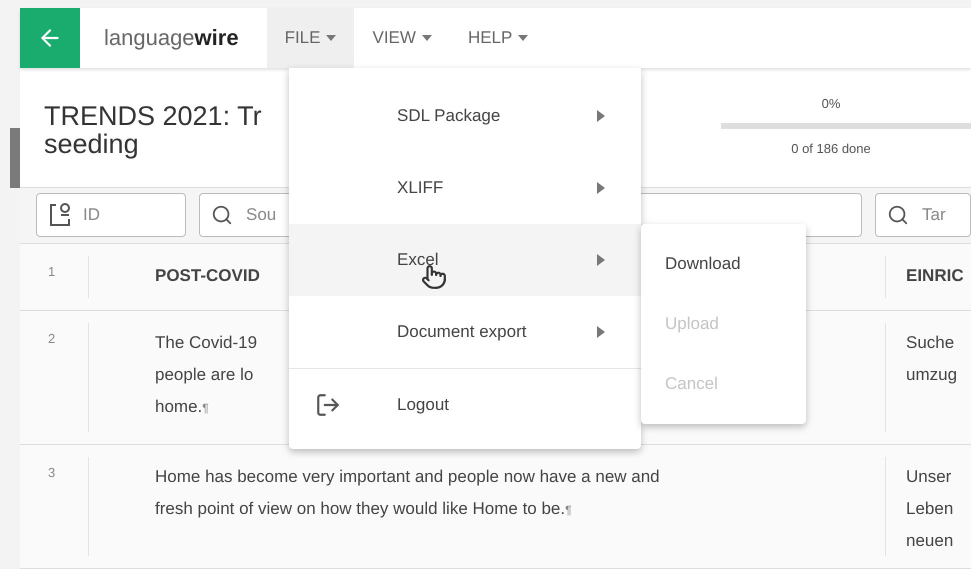  Describe the element at coordinates (15, 158) in the screenshot. I see `scrollbar-thumb` at that location.